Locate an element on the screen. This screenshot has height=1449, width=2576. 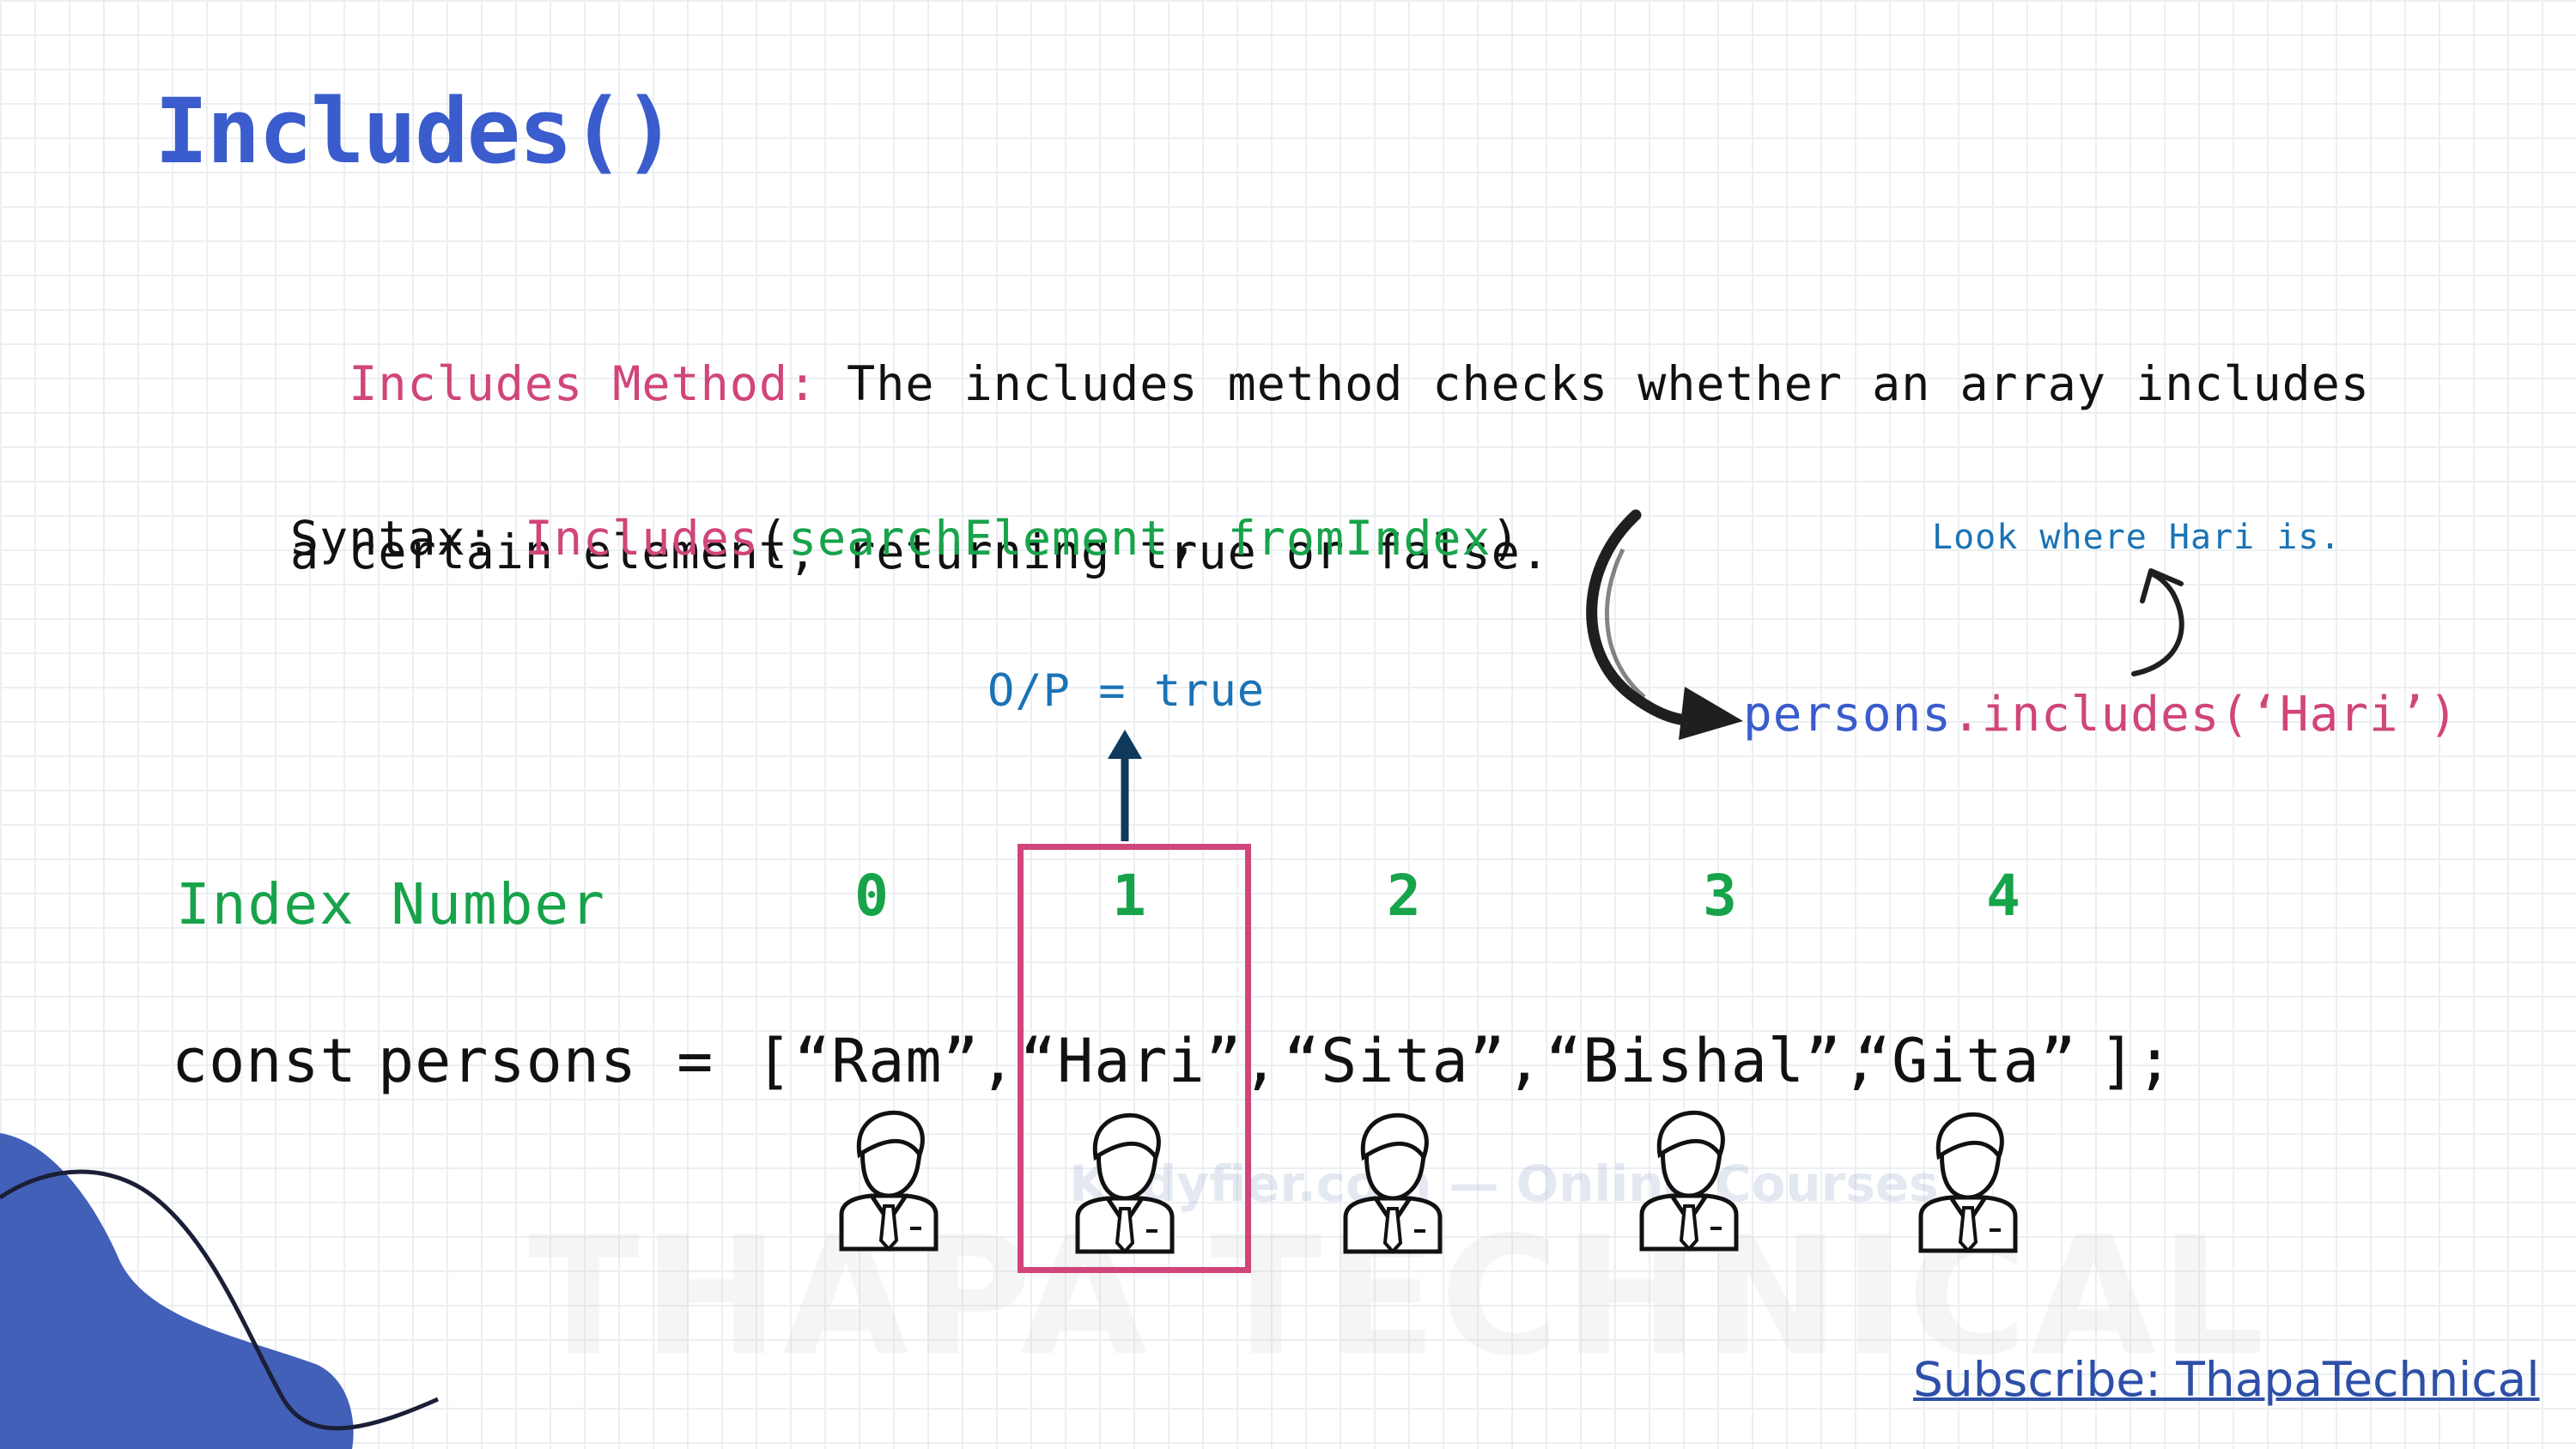
person-icon-gita is located at coordinates (1968, 1182).